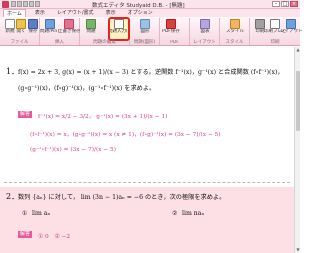 This screenshot has width=320, height=253. Describe the element at coordinates (33, 24) in the screenshot. I see `save-icon` at that location.